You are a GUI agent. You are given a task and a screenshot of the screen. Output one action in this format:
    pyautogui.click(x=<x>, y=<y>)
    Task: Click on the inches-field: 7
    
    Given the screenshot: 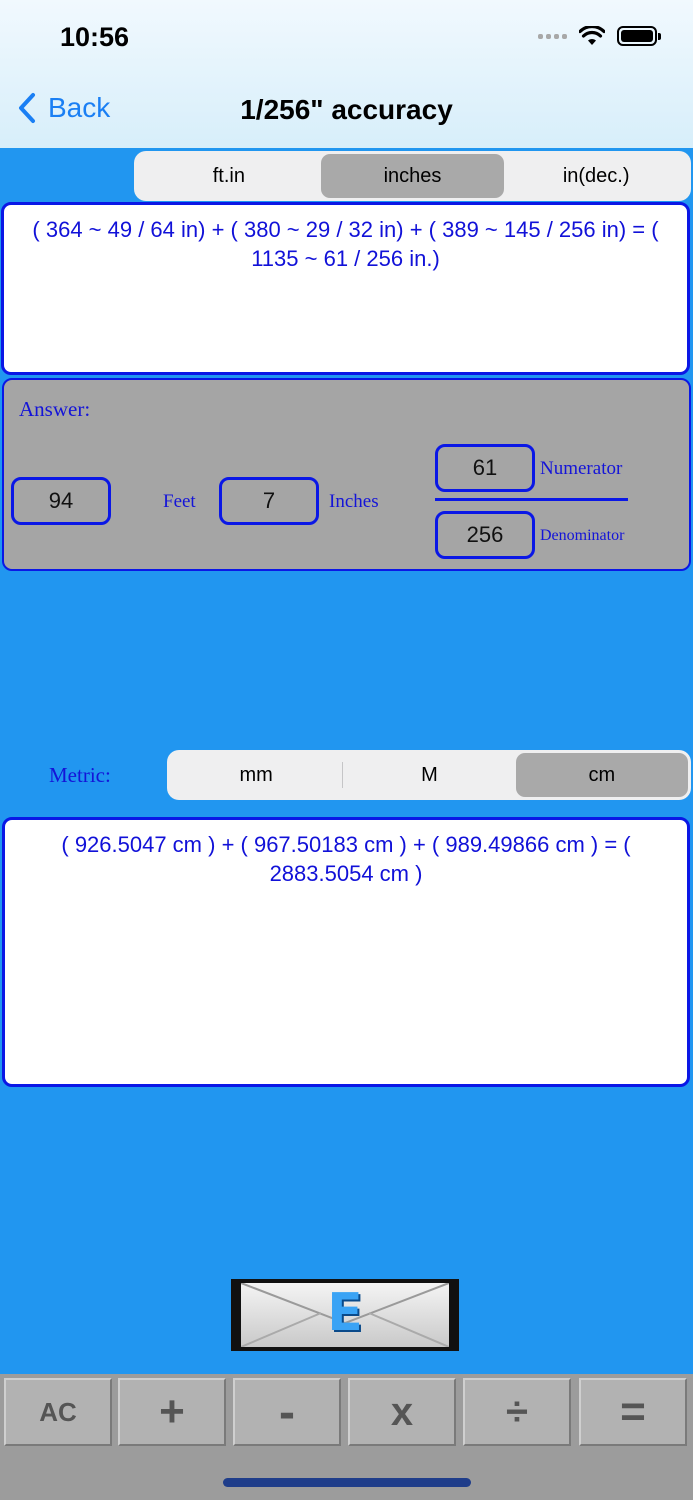 What is the action you would take?
    pyautogui.click(x=269, y=501)
    